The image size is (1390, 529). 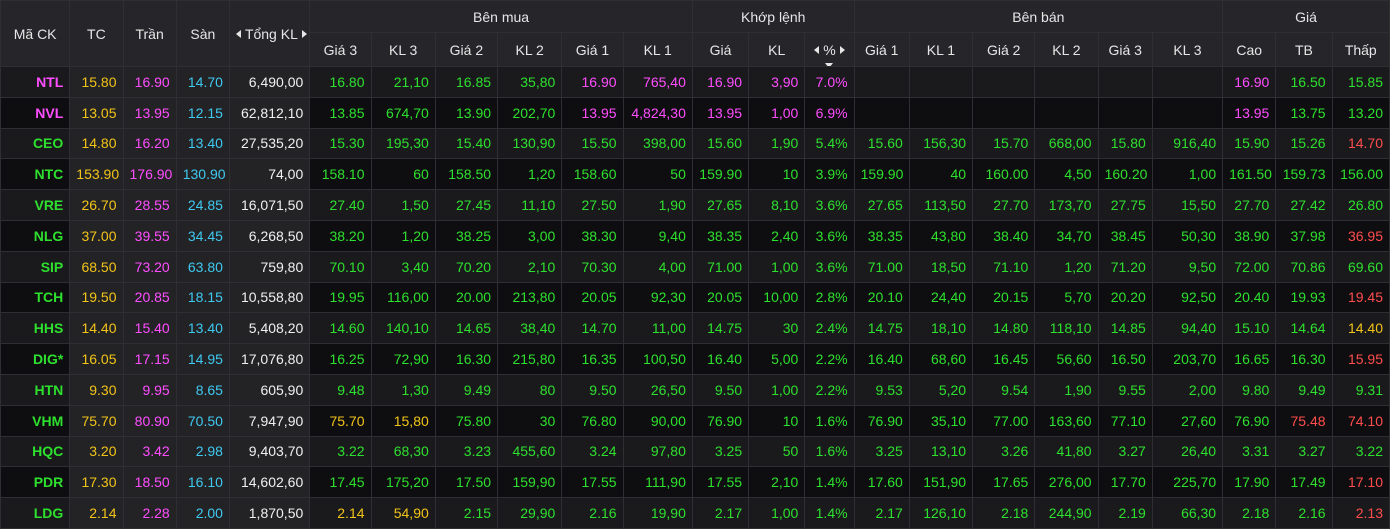 I want to click on sort-desc-icon, so click(x=829, y=64).